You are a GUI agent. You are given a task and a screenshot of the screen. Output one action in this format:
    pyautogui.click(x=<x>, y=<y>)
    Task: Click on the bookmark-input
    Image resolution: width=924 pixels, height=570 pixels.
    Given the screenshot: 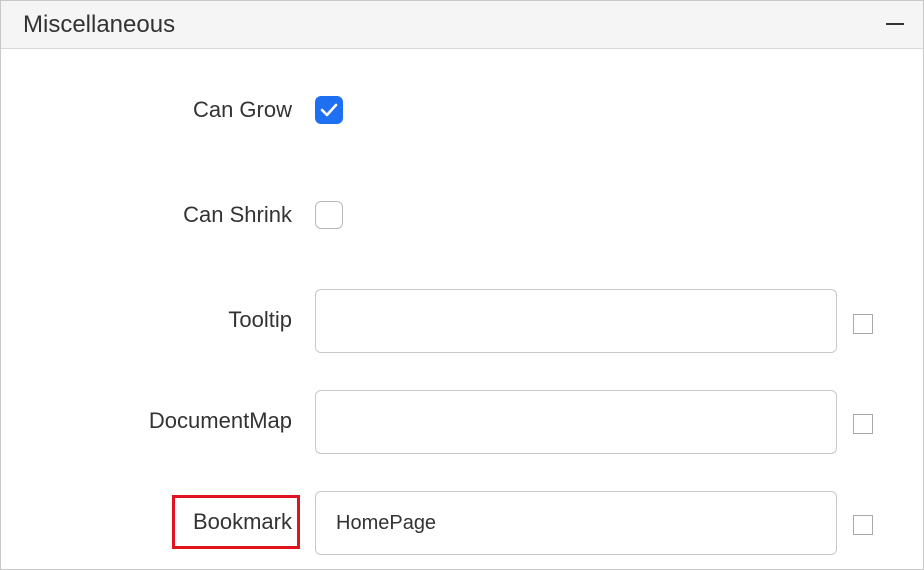 What is the action you would take?
    pyautogui.click(x=576, y=523)
    